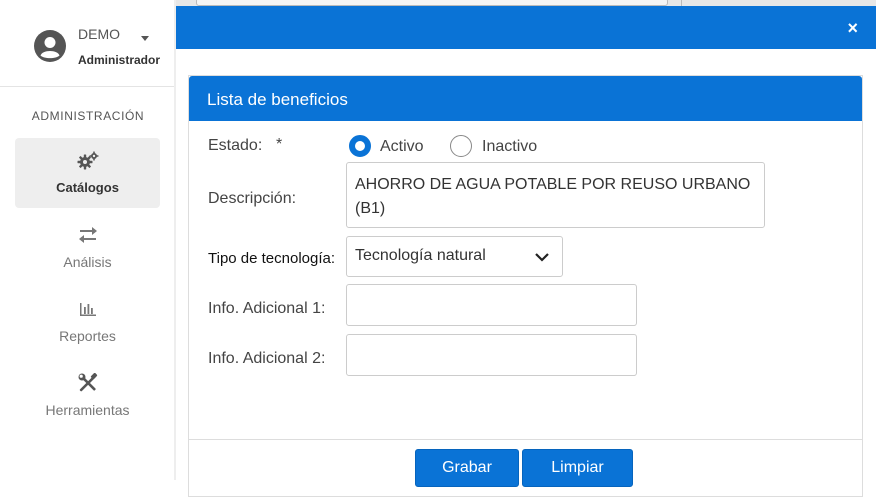 The width and height of the screenshot is (876, 501). I want to click on sidebar-item-label: Catálogos, so click(87, 187).